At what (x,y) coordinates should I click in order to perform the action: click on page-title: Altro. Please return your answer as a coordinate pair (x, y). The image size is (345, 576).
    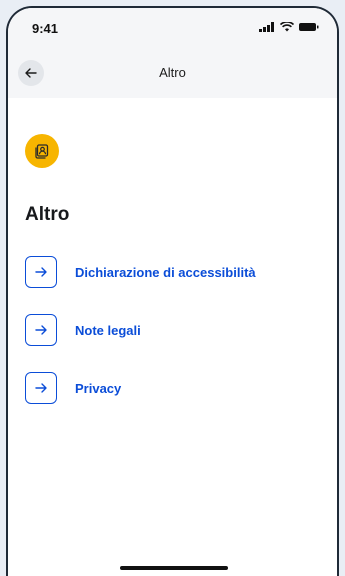
    Looking at the image, I should click on (47, 214).